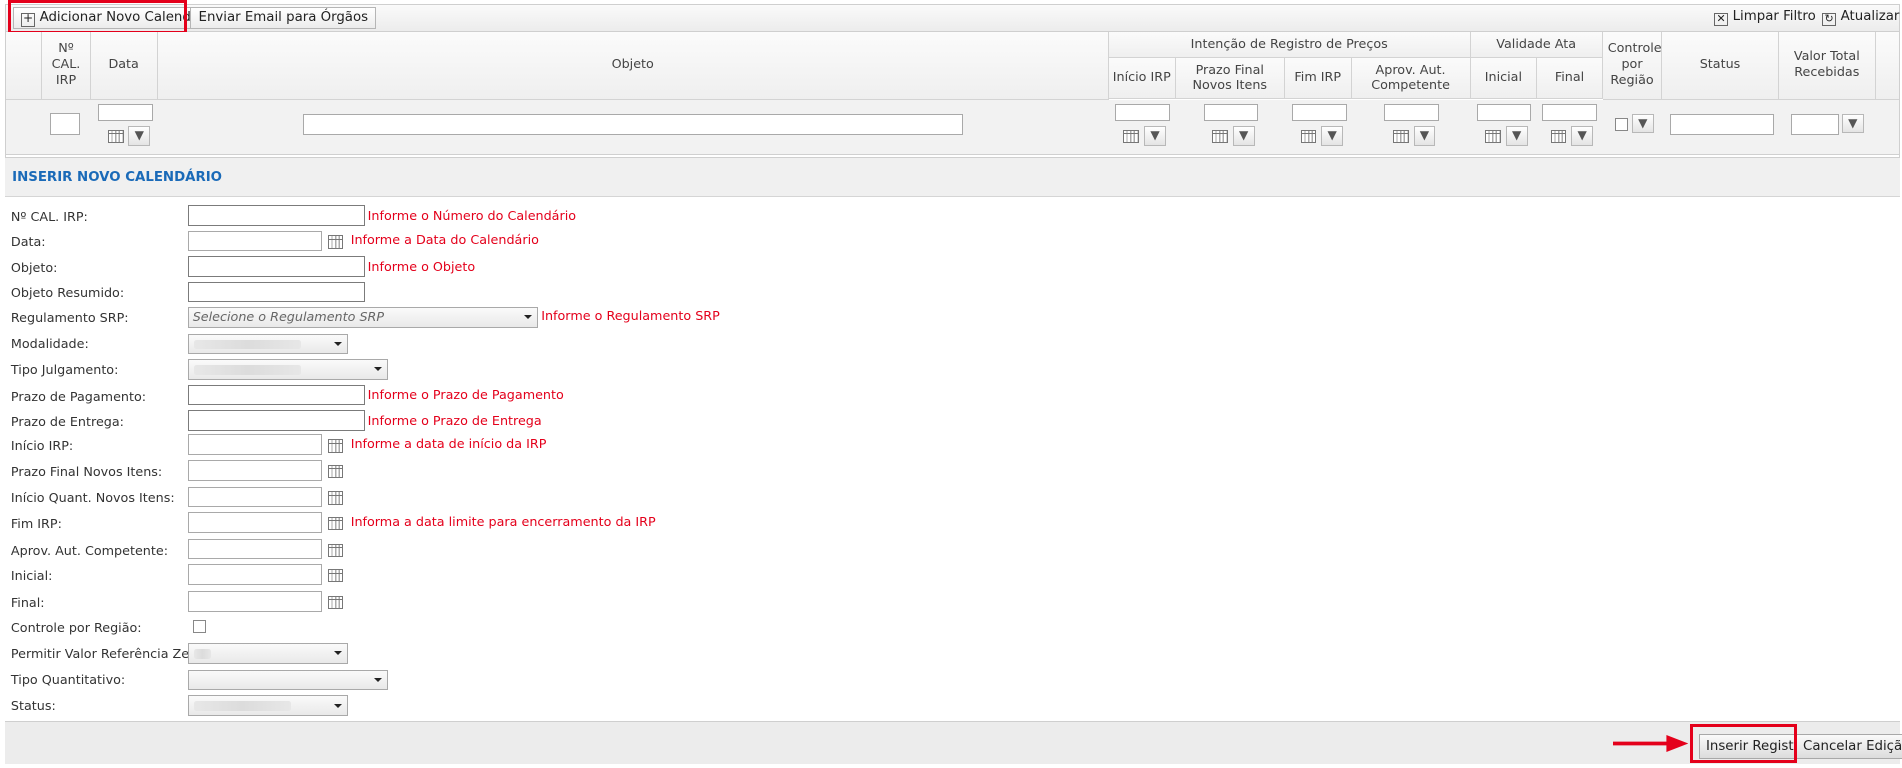  I want to click on col-header-objeto: Objeto, so click(633, 65).